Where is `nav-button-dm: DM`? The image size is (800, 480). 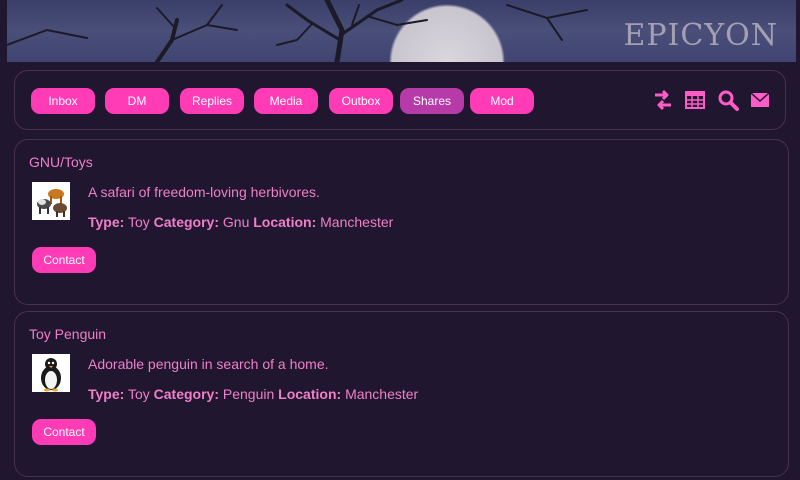 nav-button-dm: DM is located at coordinates (137, 101).